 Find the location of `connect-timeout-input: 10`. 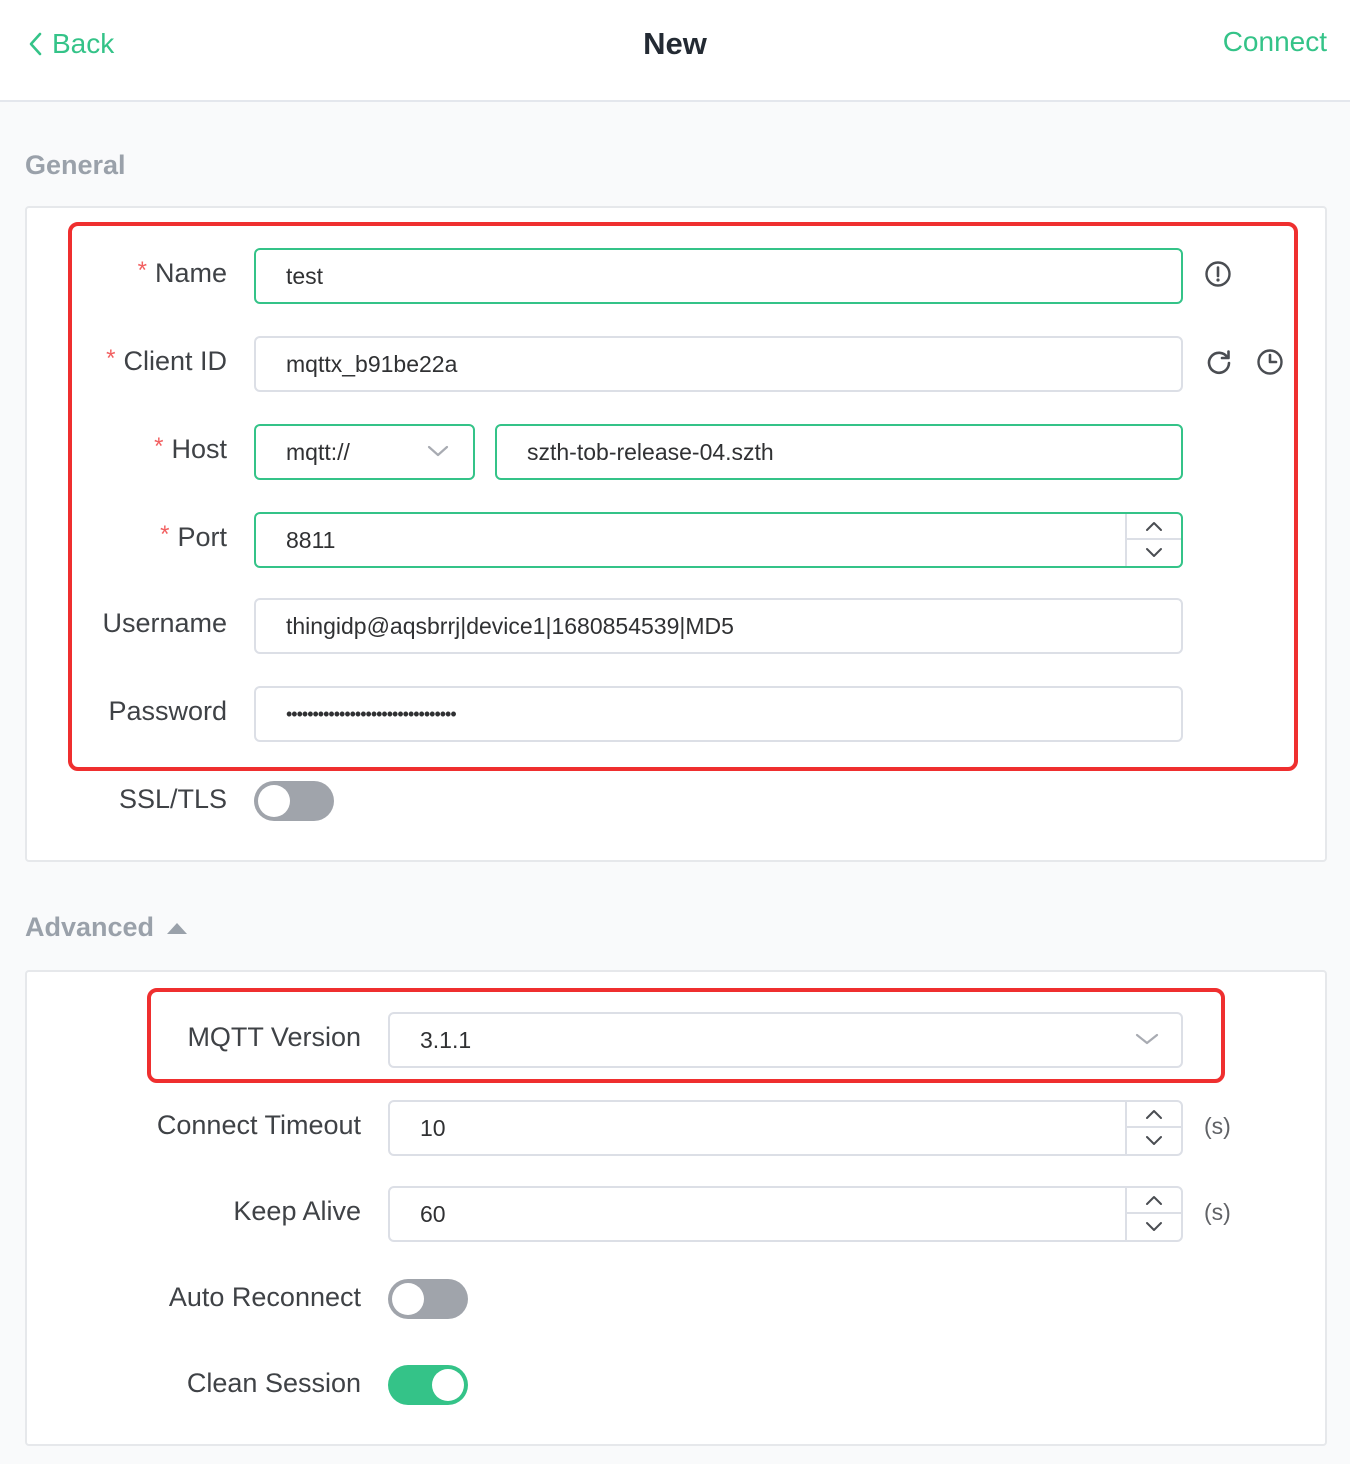

connect-timeout-input: 10 is located at coordinates (785, 1128).